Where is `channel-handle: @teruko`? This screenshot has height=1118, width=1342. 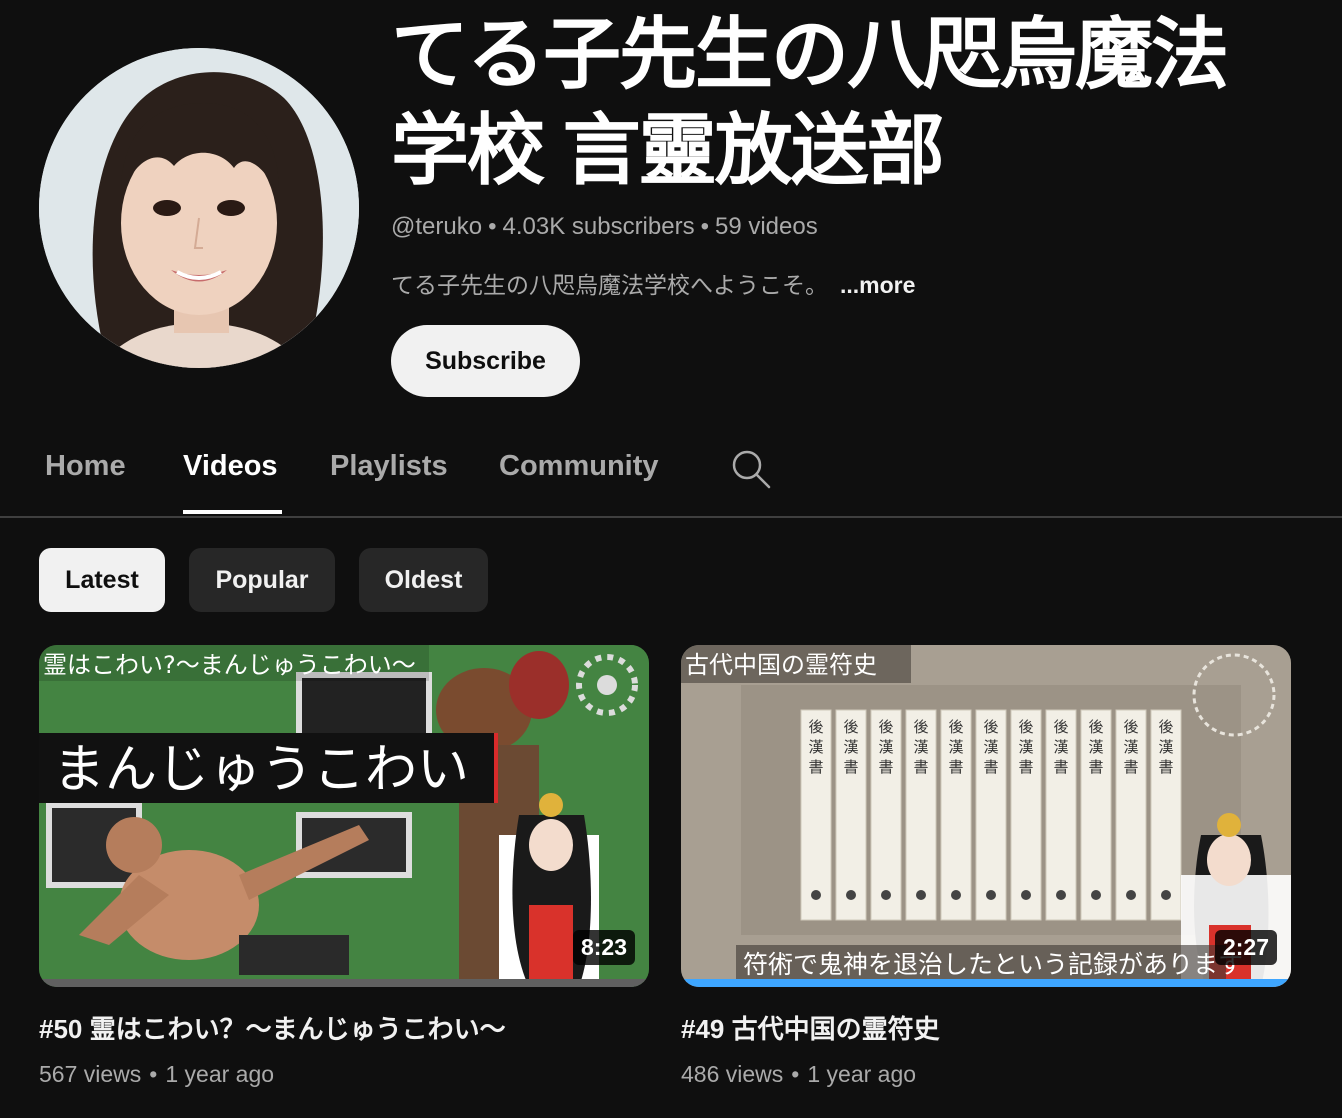 channel-handle: @teruko is located at coordinates (437, 226).